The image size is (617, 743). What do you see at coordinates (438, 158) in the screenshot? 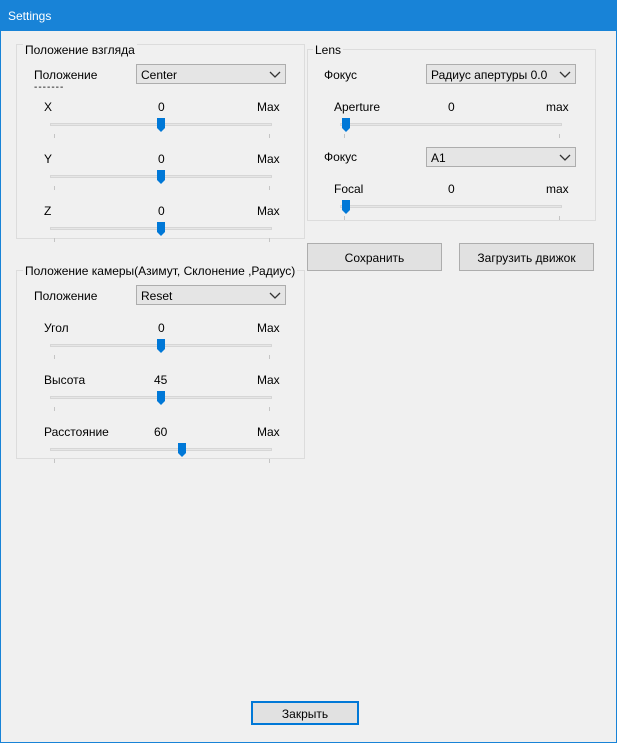
I see `focus-selected-value: A1` at bounding box center [438, 158].